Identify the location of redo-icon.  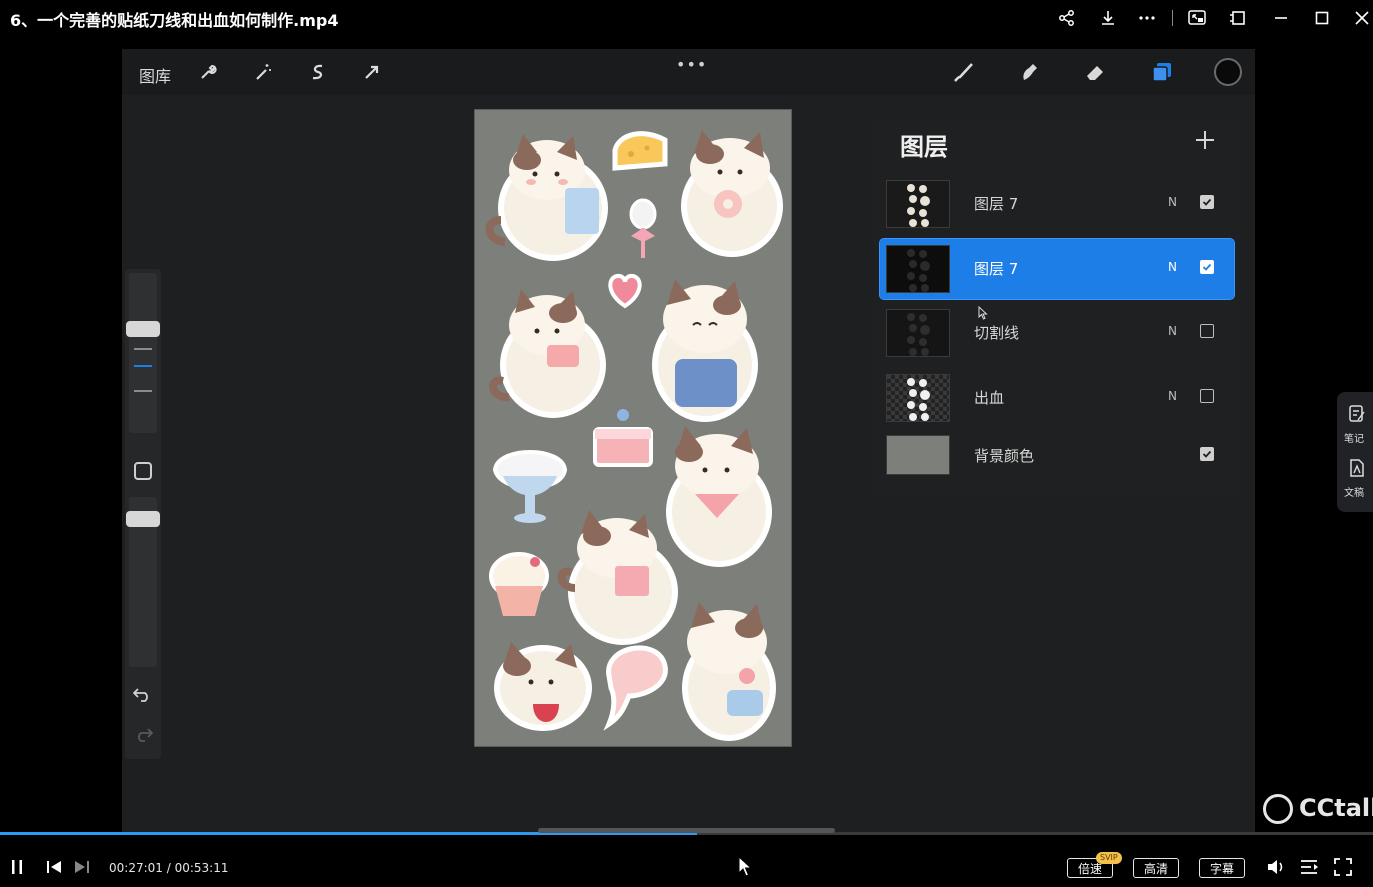
(143, 736).